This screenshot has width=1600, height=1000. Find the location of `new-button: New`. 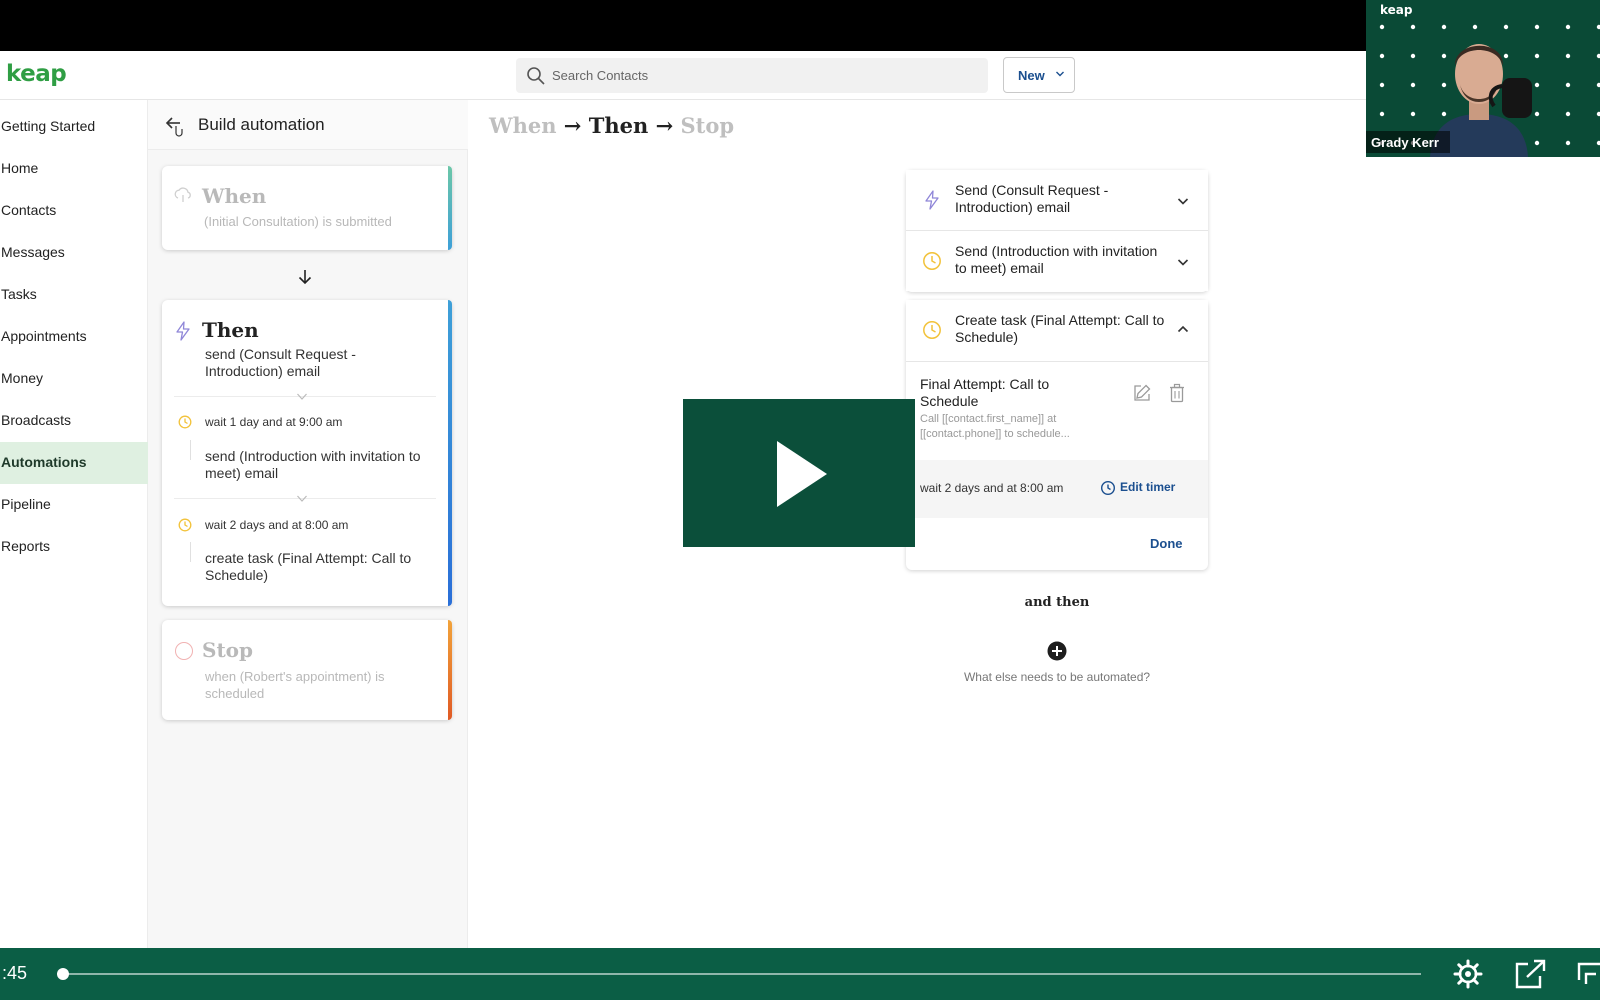

new-button: New is located at coordinates (1039, 75).